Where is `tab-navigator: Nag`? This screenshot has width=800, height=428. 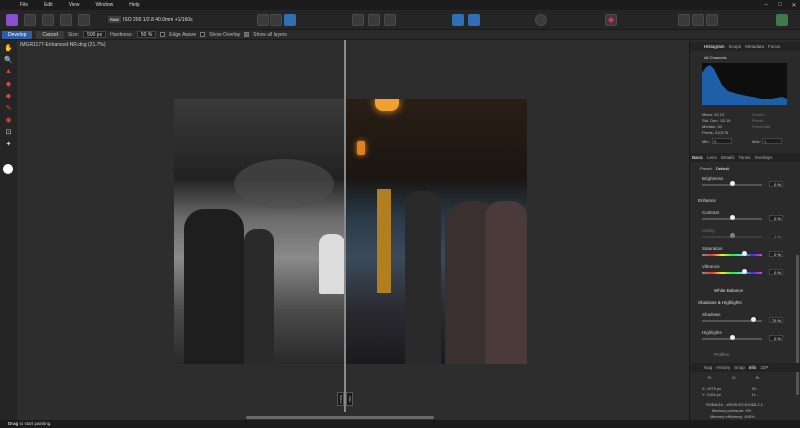 tab-navigator: Nag is located at coordinates (708, 367).